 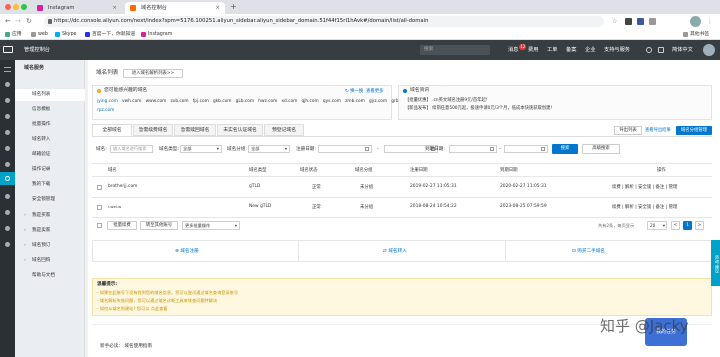 What do you see at coordinates (478, 109) in the screenshot?
I see `news-item: 【新品发布】 续销任意500元起，极速申请0元/3个月，低成本快速获取创建!` at bounding box center [478, 109].